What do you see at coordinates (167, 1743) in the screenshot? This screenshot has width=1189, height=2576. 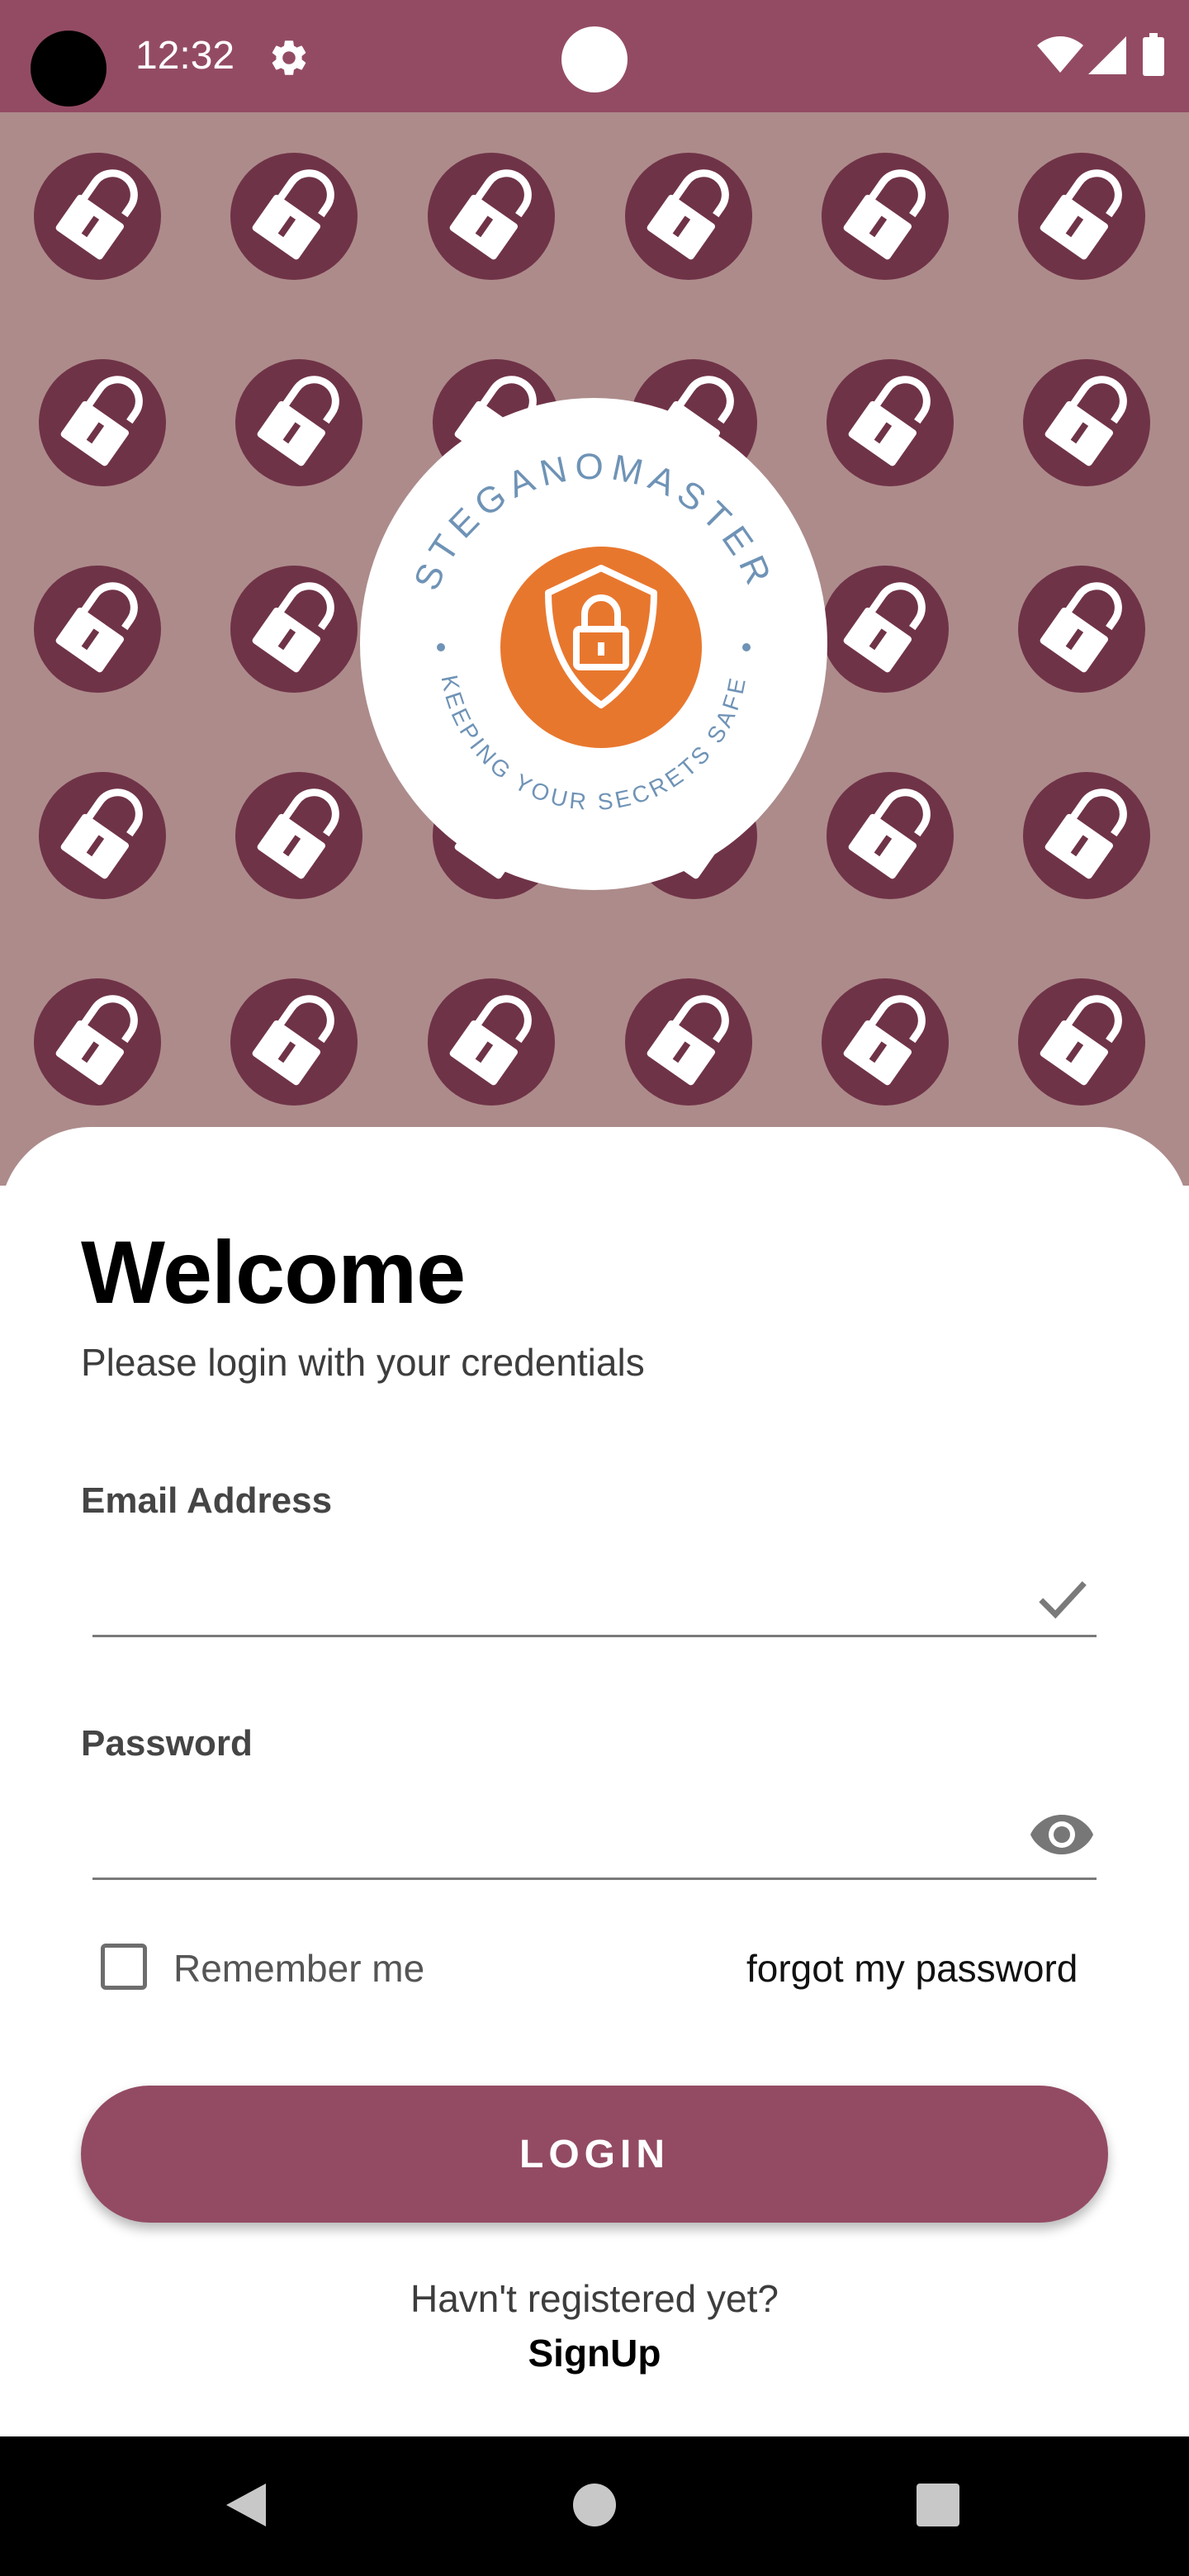 I see `password-label: Password` at bounding box center [167, 1743].